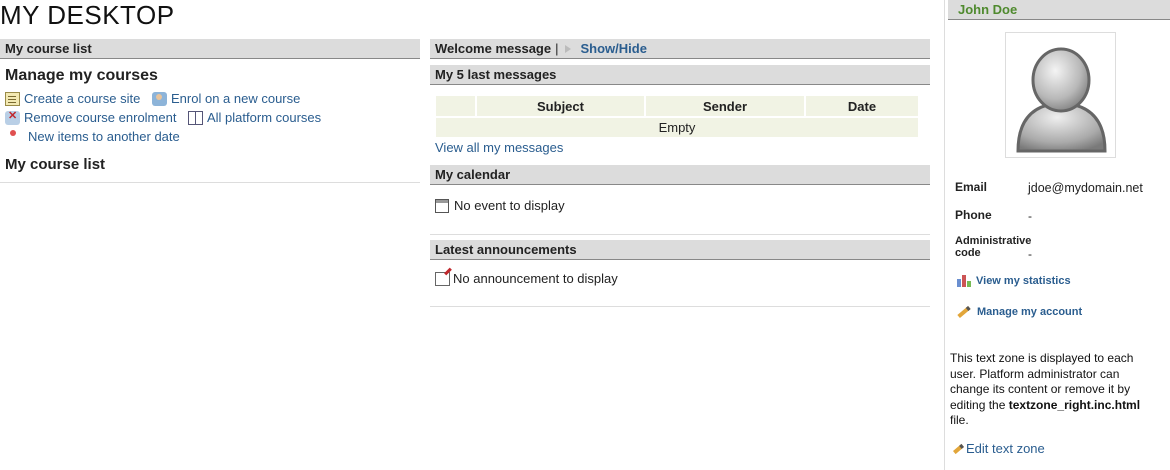  Describe the element at coordinates (1074, 404) in the screenshot. I see `textzone-file: textzone_right.inc.html` at that location.